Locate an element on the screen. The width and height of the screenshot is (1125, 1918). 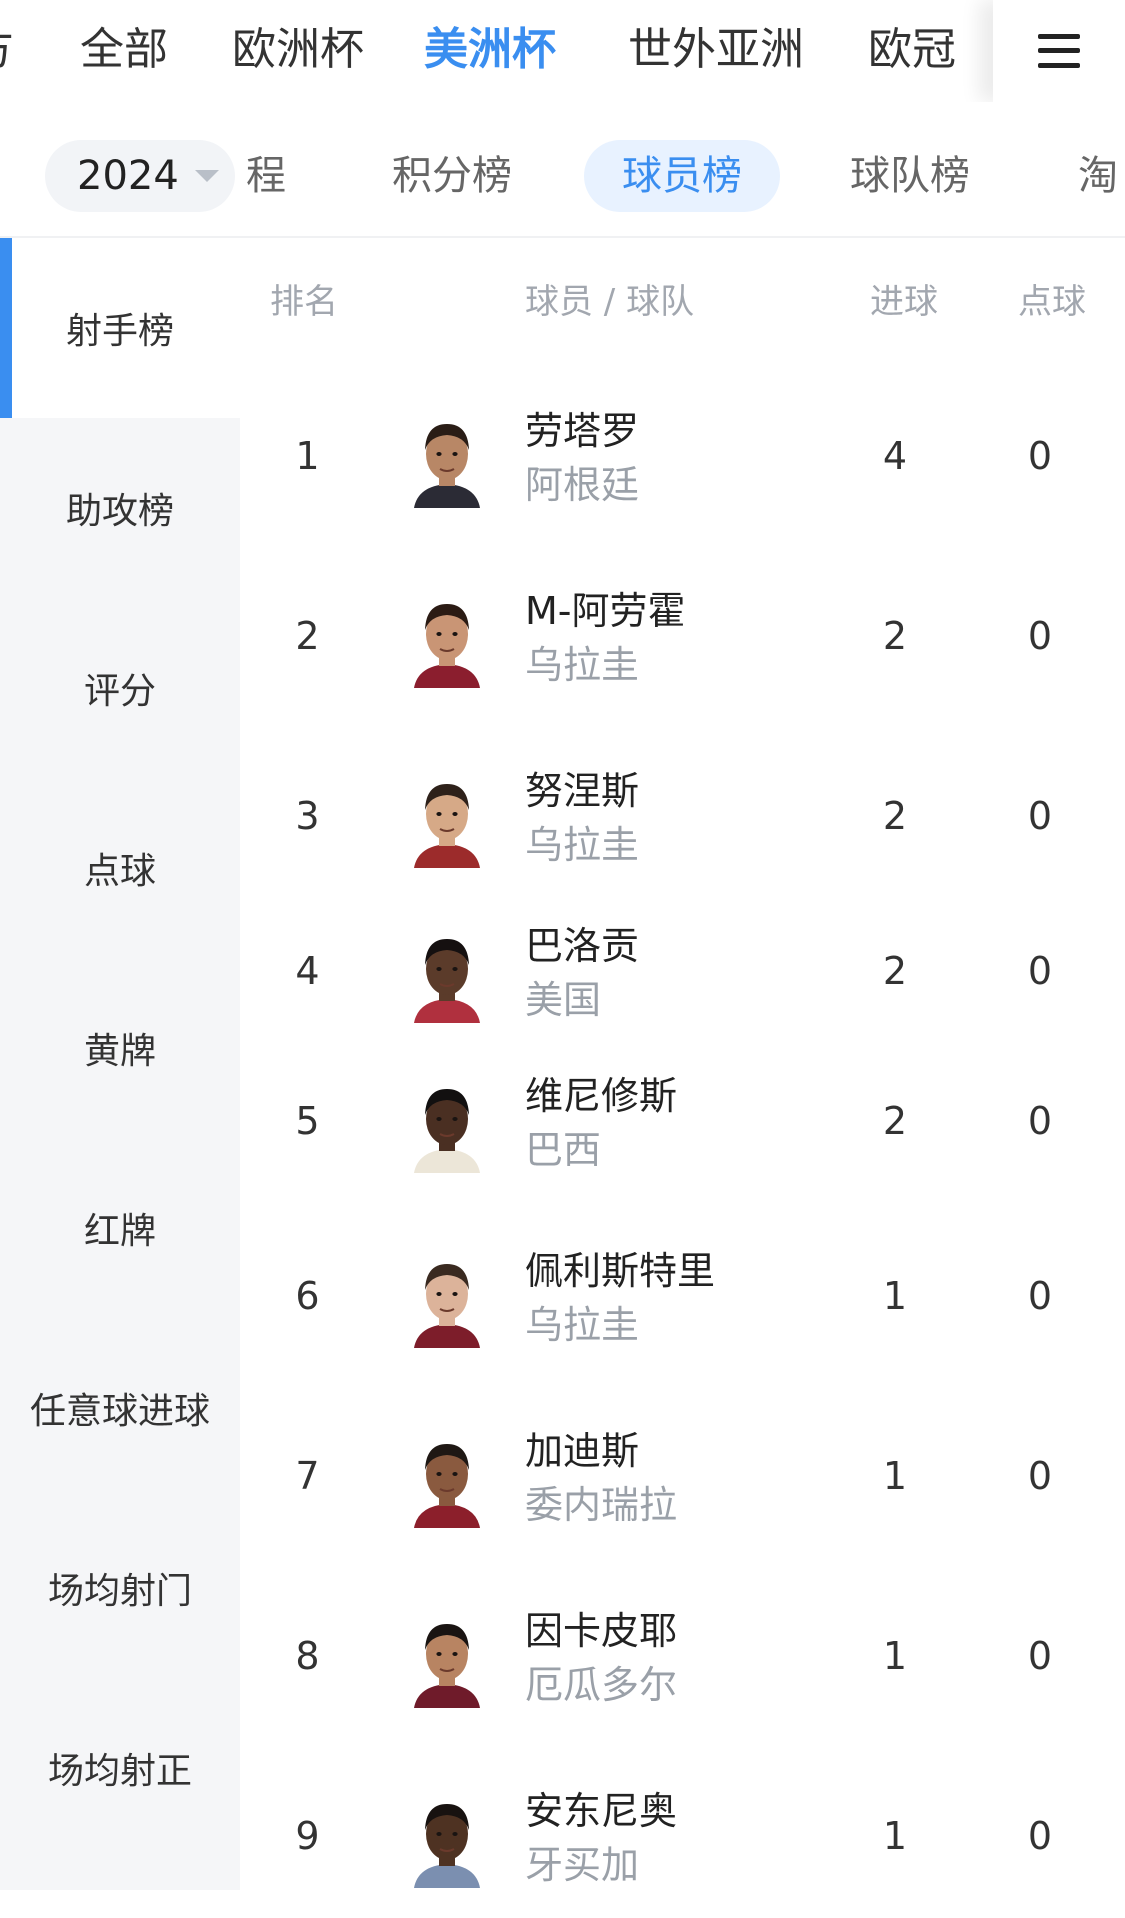
table-row: 9 安东尼奥牙买加 1 0 is located at coordinates (682, 1838).